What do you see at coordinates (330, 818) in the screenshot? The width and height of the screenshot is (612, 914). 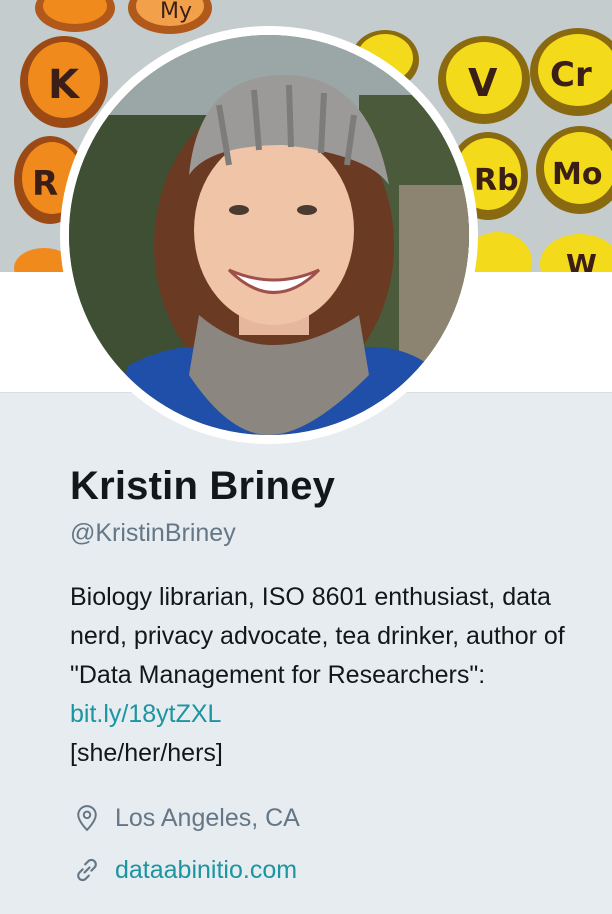 I see `profile-location: Los Angeles, CA` at bounding box center [330, 818].